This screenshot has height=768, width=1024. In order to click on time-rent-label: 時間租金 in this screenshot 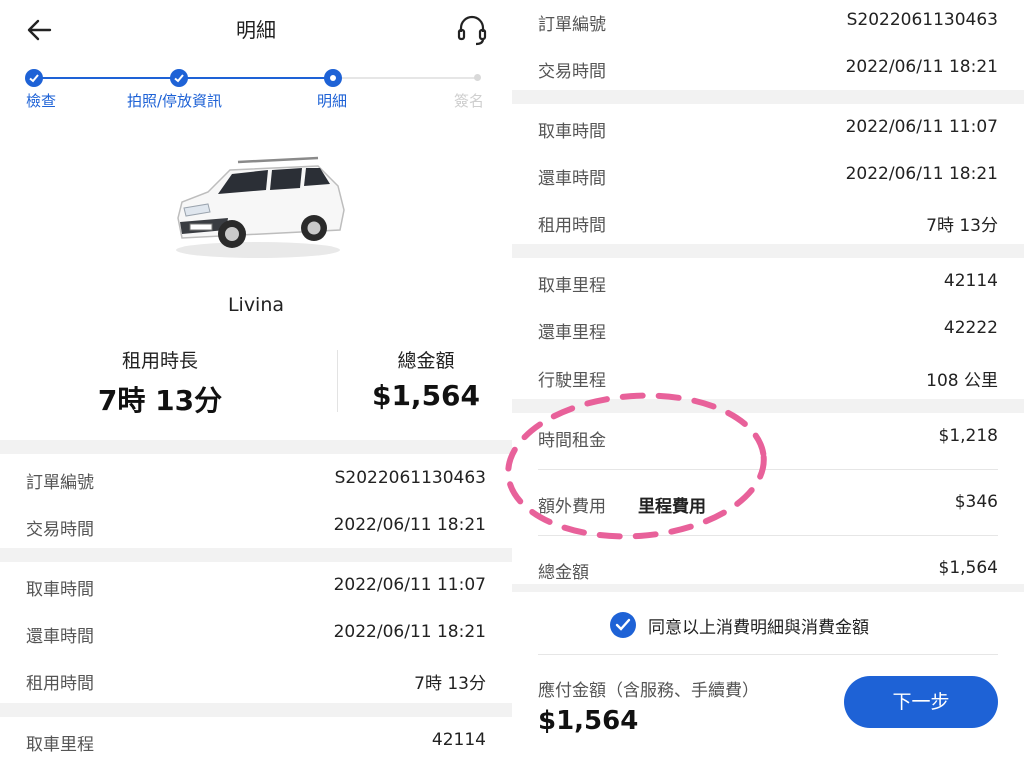, I will do `click(572, 441)`.